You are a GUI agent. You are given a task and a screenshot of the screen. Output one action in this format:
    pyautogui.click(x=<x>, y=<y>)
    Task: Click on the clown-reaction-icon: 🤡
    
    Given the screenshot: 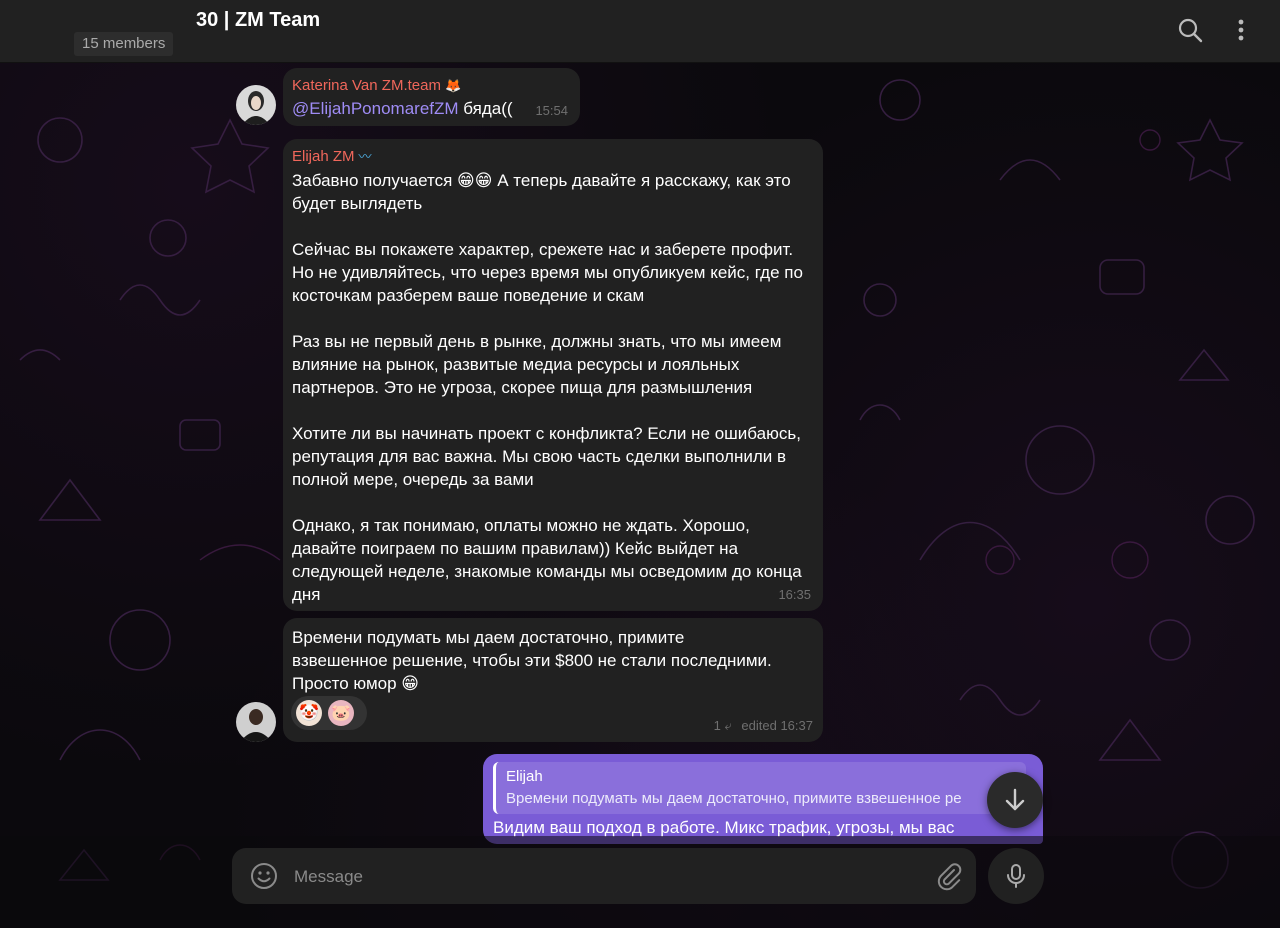 What is the action you would take?
    pyautogui.click(x=309, y=713)
    